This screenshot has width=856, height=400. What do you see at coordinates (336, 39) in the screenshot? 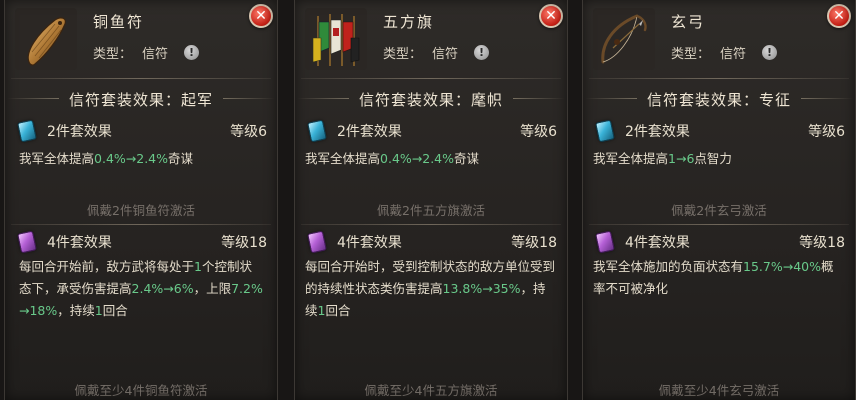
I see `five-direction-flags-icon` at bounding box center [336, 39].